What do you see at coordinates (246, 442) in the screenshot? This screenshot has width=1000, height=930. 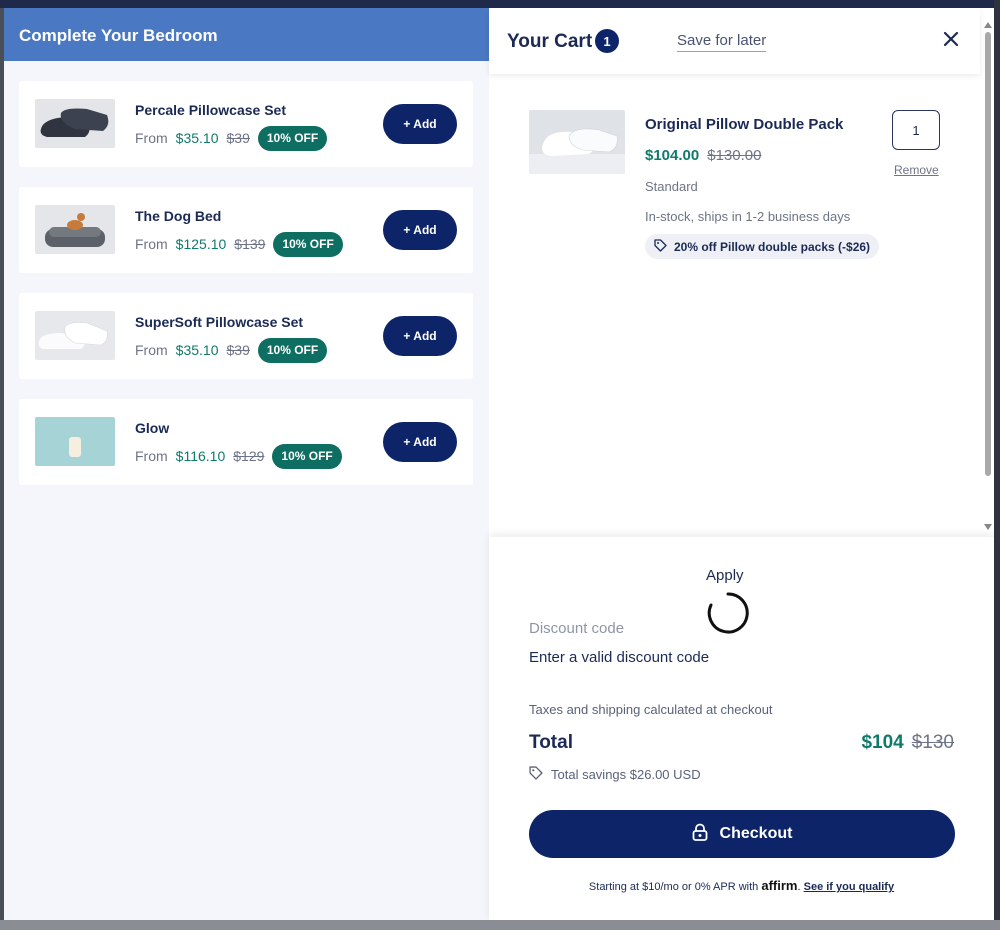 I see `rec-card: Glow From $116.10 $129 10% OFF + Add` at bounding box center [246, 442].